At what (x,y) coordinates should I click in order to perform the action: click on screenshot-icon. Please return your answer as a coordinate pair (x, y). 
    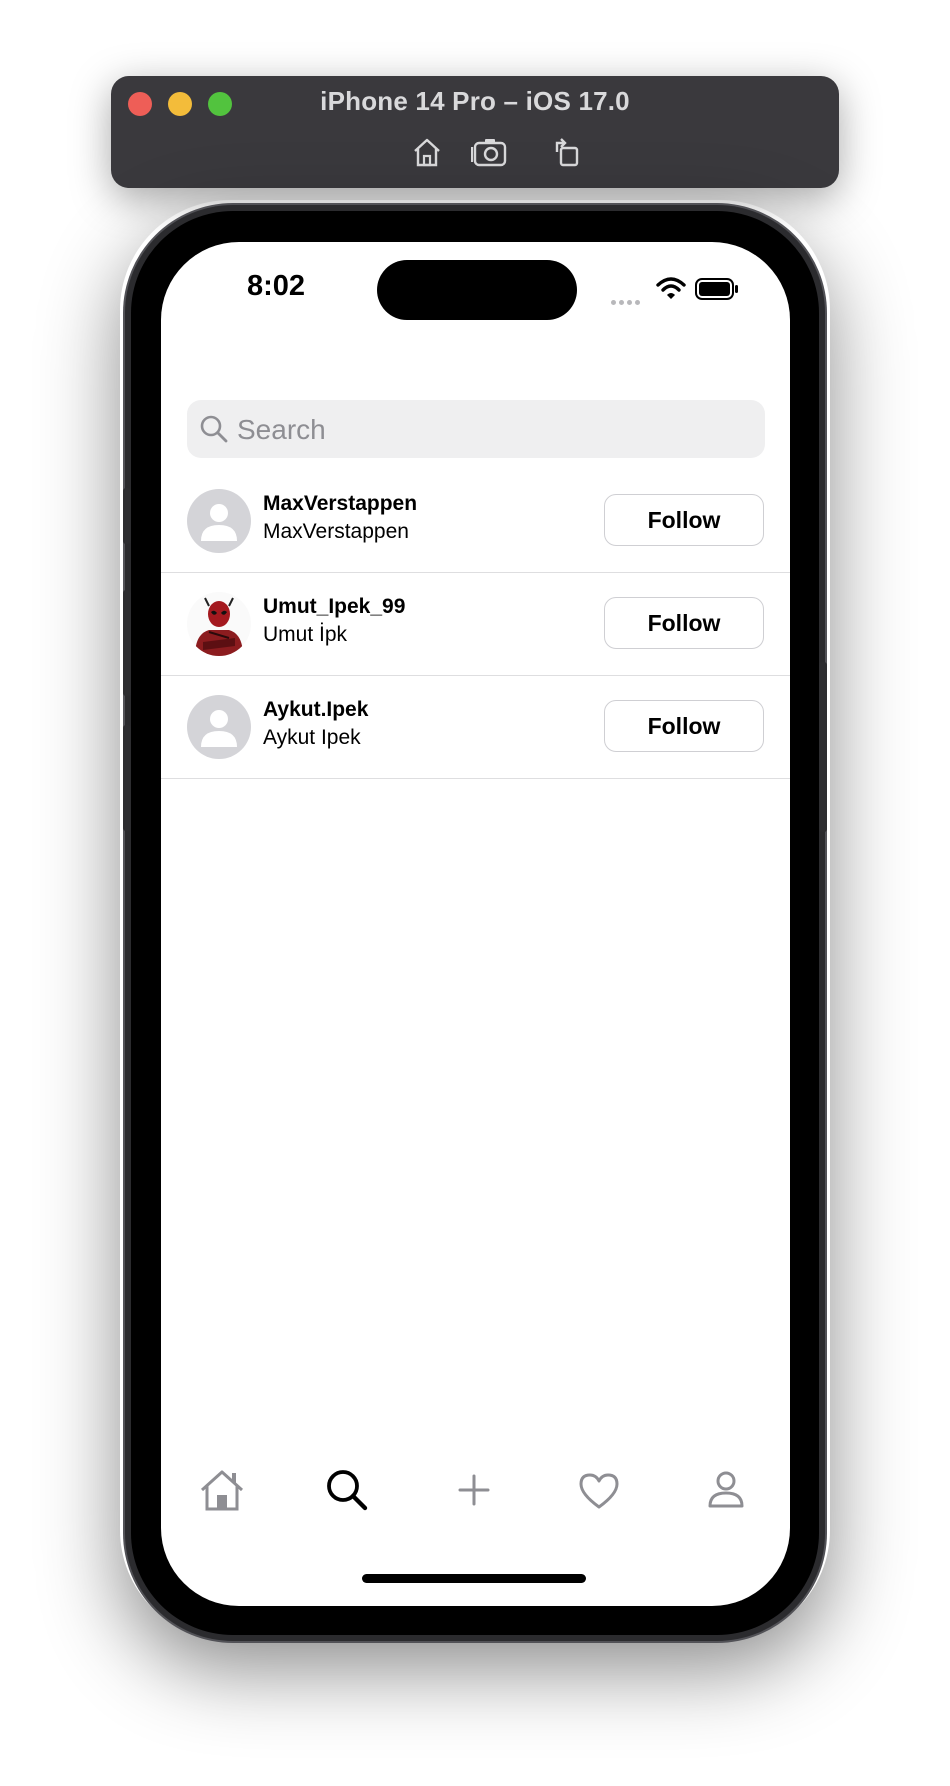
    Looking at the image, I should click on (490, 152).